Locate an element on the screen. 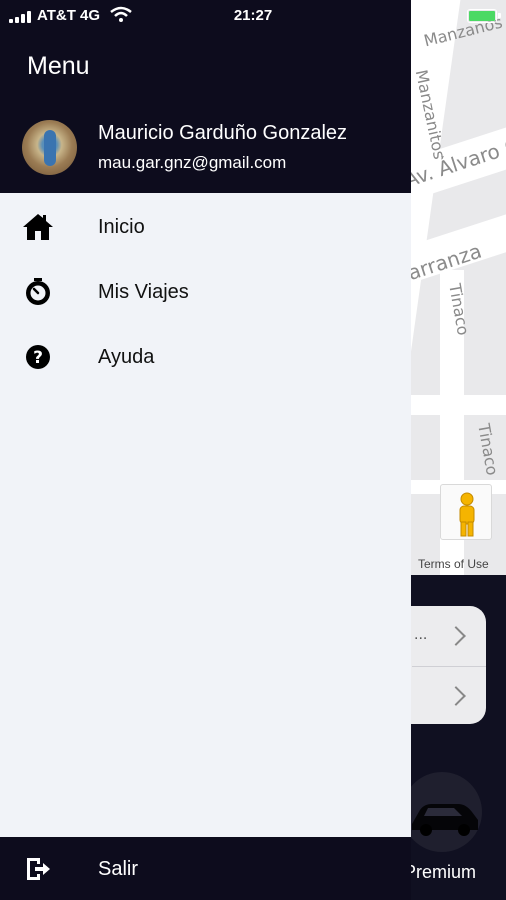 The image size is (506, 900). menu-item-mis-viajes: Mis Viajes is located at coordinates (205, 292).